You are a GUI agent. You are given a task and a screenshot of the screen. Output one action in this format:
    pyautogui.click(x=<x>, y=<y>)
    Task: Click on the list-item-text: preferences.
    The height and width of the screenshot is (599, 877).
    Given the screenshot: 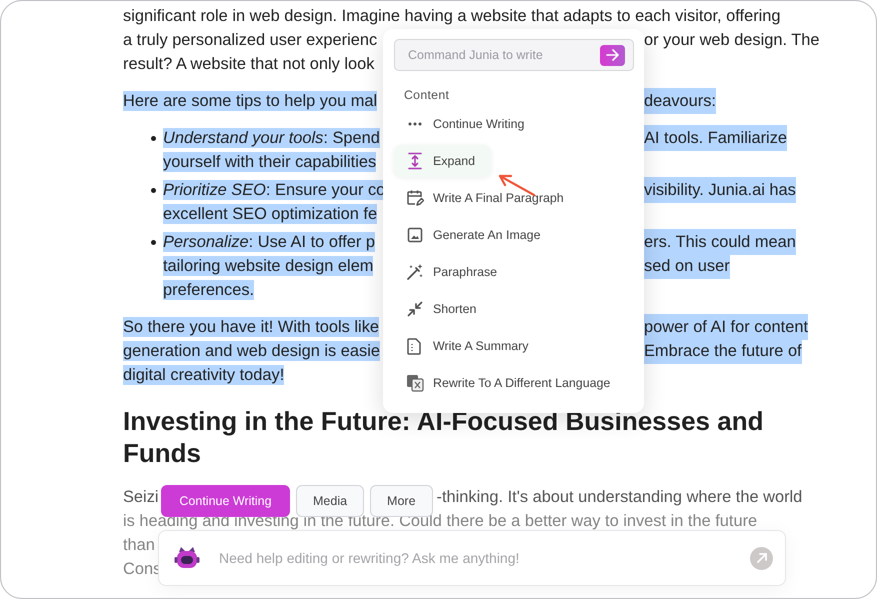 What is the action you would take?
    pyautogui.click(x=208, y=290)
    